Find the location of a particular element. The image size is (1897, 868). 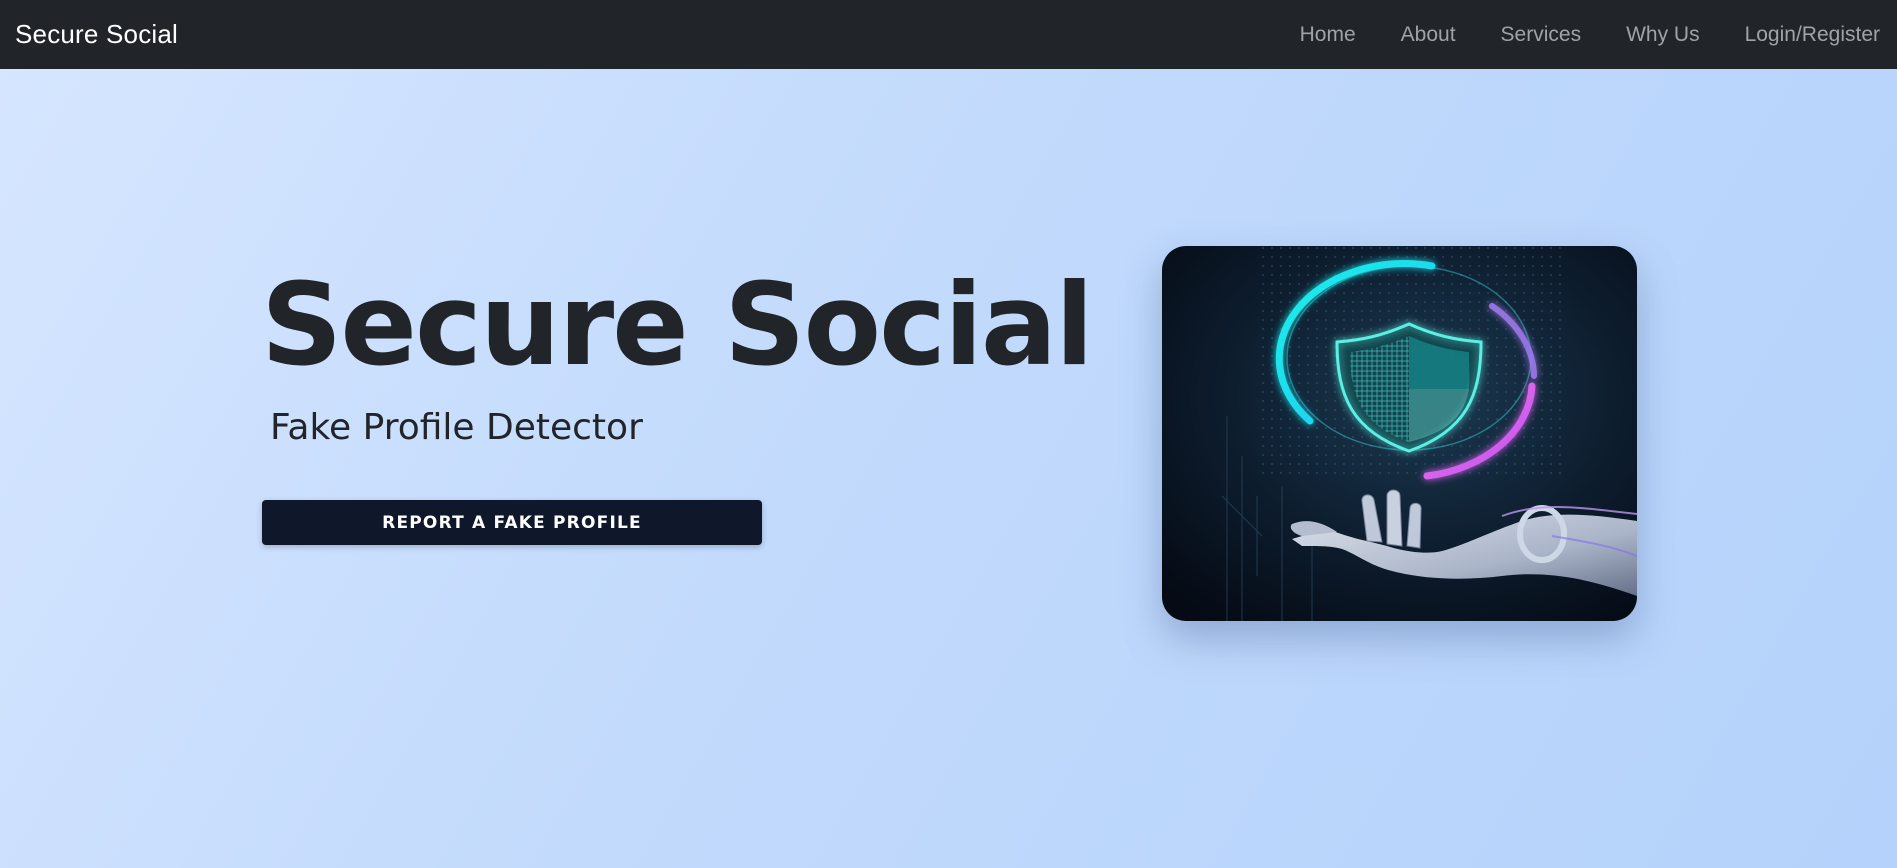

report-fake-profile-button: REPORT A FAKE PROFILE is located at coordinates (512, 522).